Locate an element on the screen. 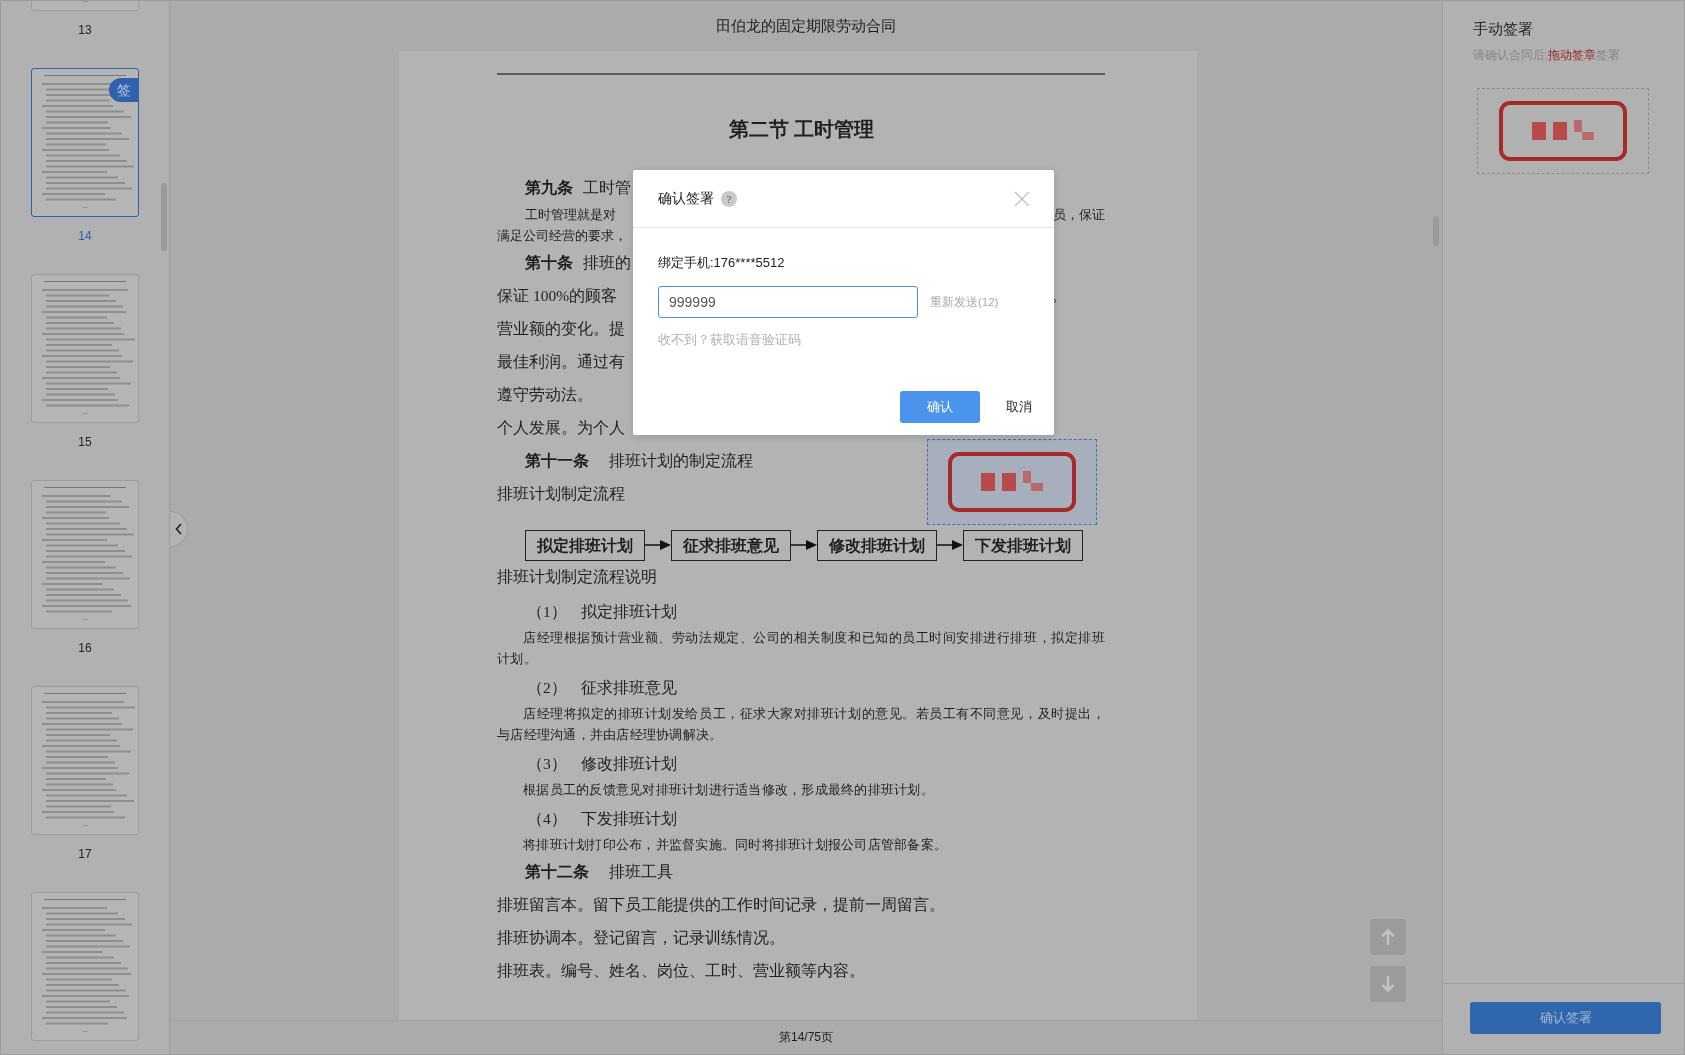 This screenshot has height=1055, width=1685. text-line: 员，保证 is located at coordinates (1079, 215).